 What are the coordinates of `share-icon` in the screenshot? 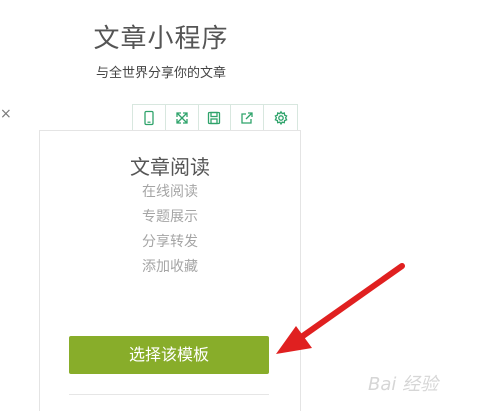 It's located at (248, 118).